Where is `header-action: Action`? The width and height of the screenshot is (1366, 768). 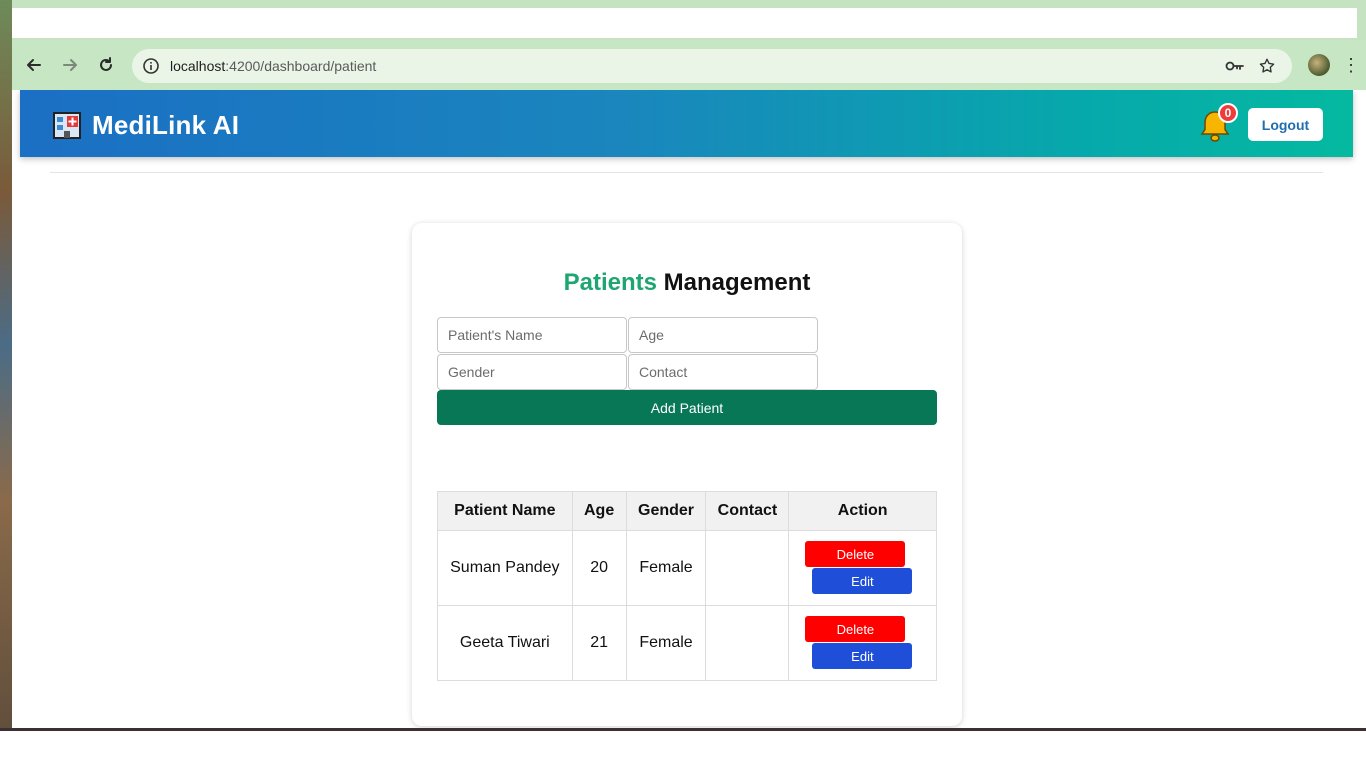
header-action: Action is located at coordinates (862, 511).